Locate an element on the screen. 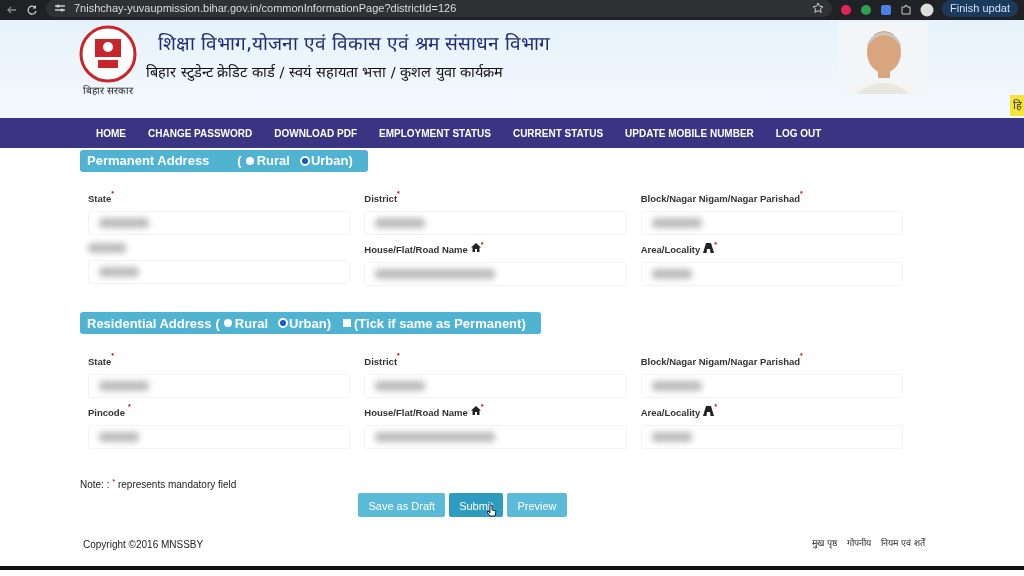  nav-link: DOWNLOAD PDF is located at coordinates (316, 133).